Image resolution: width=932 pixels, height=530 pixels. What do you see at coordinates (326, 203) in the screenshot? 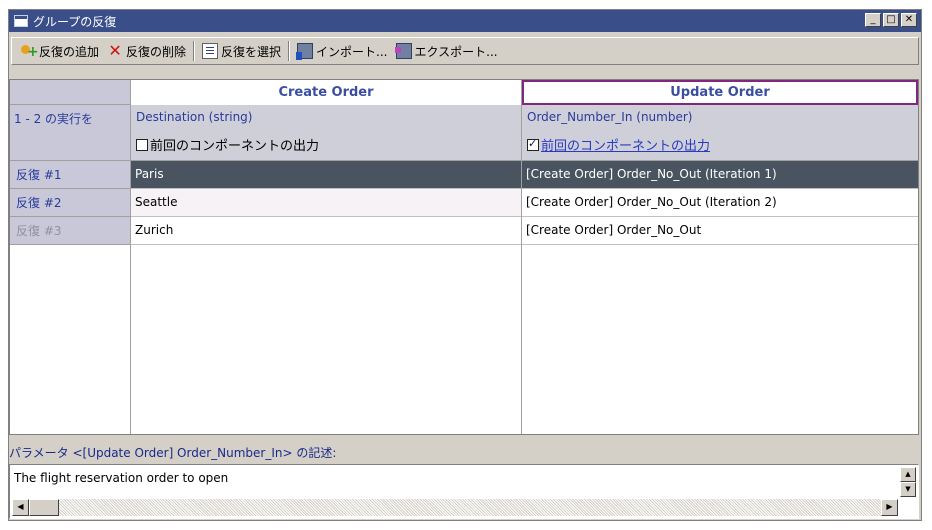
I see `table-cell: Seattle` at bounding box center [326, 203].